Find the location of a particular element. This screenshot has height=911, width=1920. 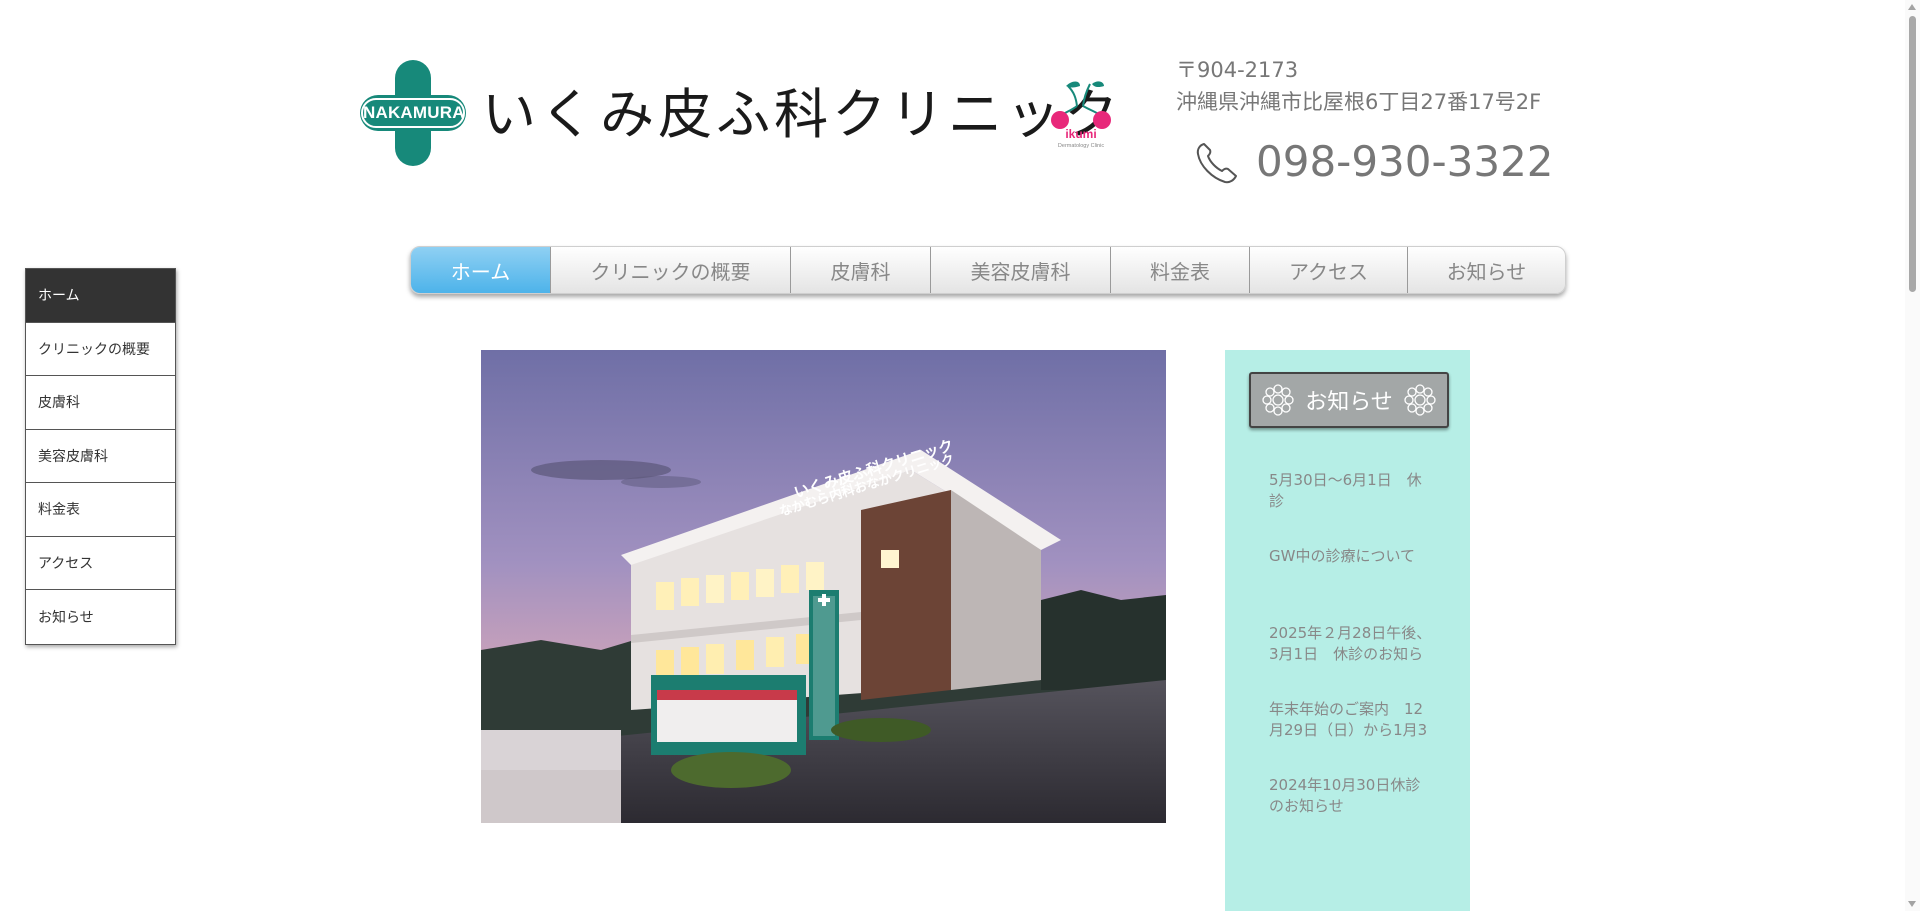

news-title: お知らせ is located at coordinates (1349, 402).